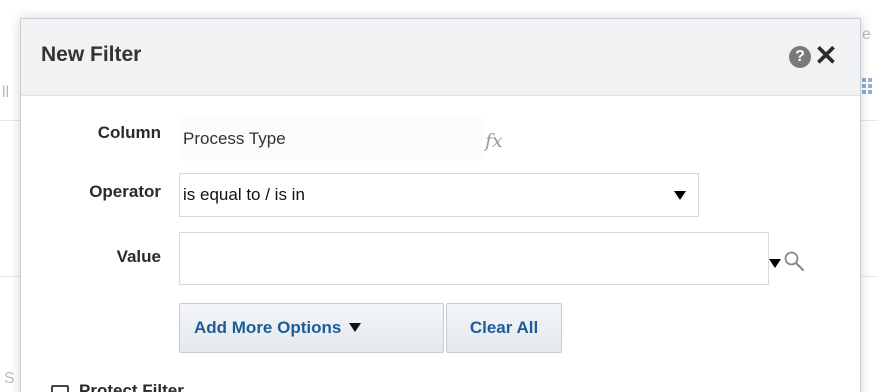  I want to click on search-icon, so click(794, 261).